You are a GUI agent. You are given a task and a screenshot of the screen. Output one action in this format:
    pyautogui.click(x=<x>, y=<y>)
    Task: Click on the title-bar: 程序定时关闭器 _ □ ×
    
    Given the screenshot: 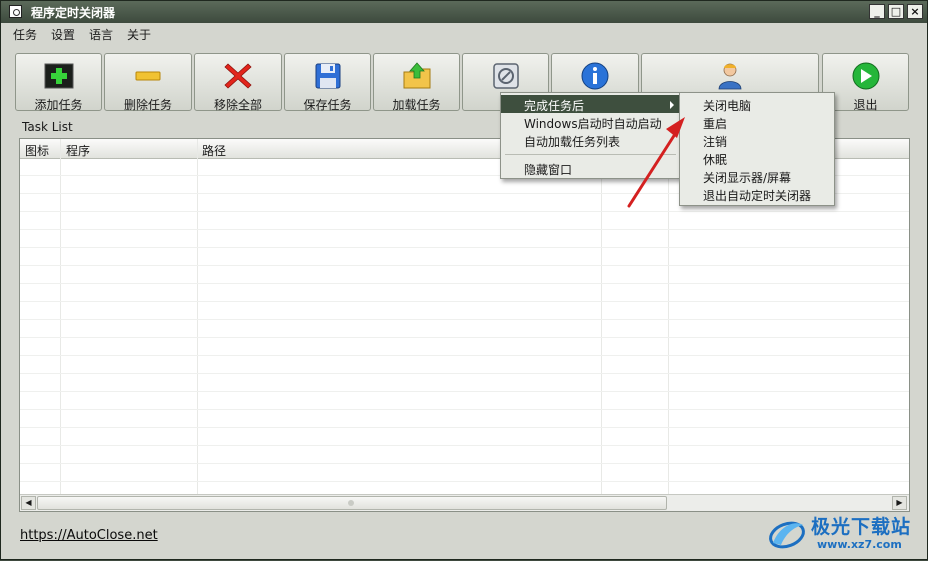 What is the action you would take?
    pyautogui.click(x=464, y=12)
    